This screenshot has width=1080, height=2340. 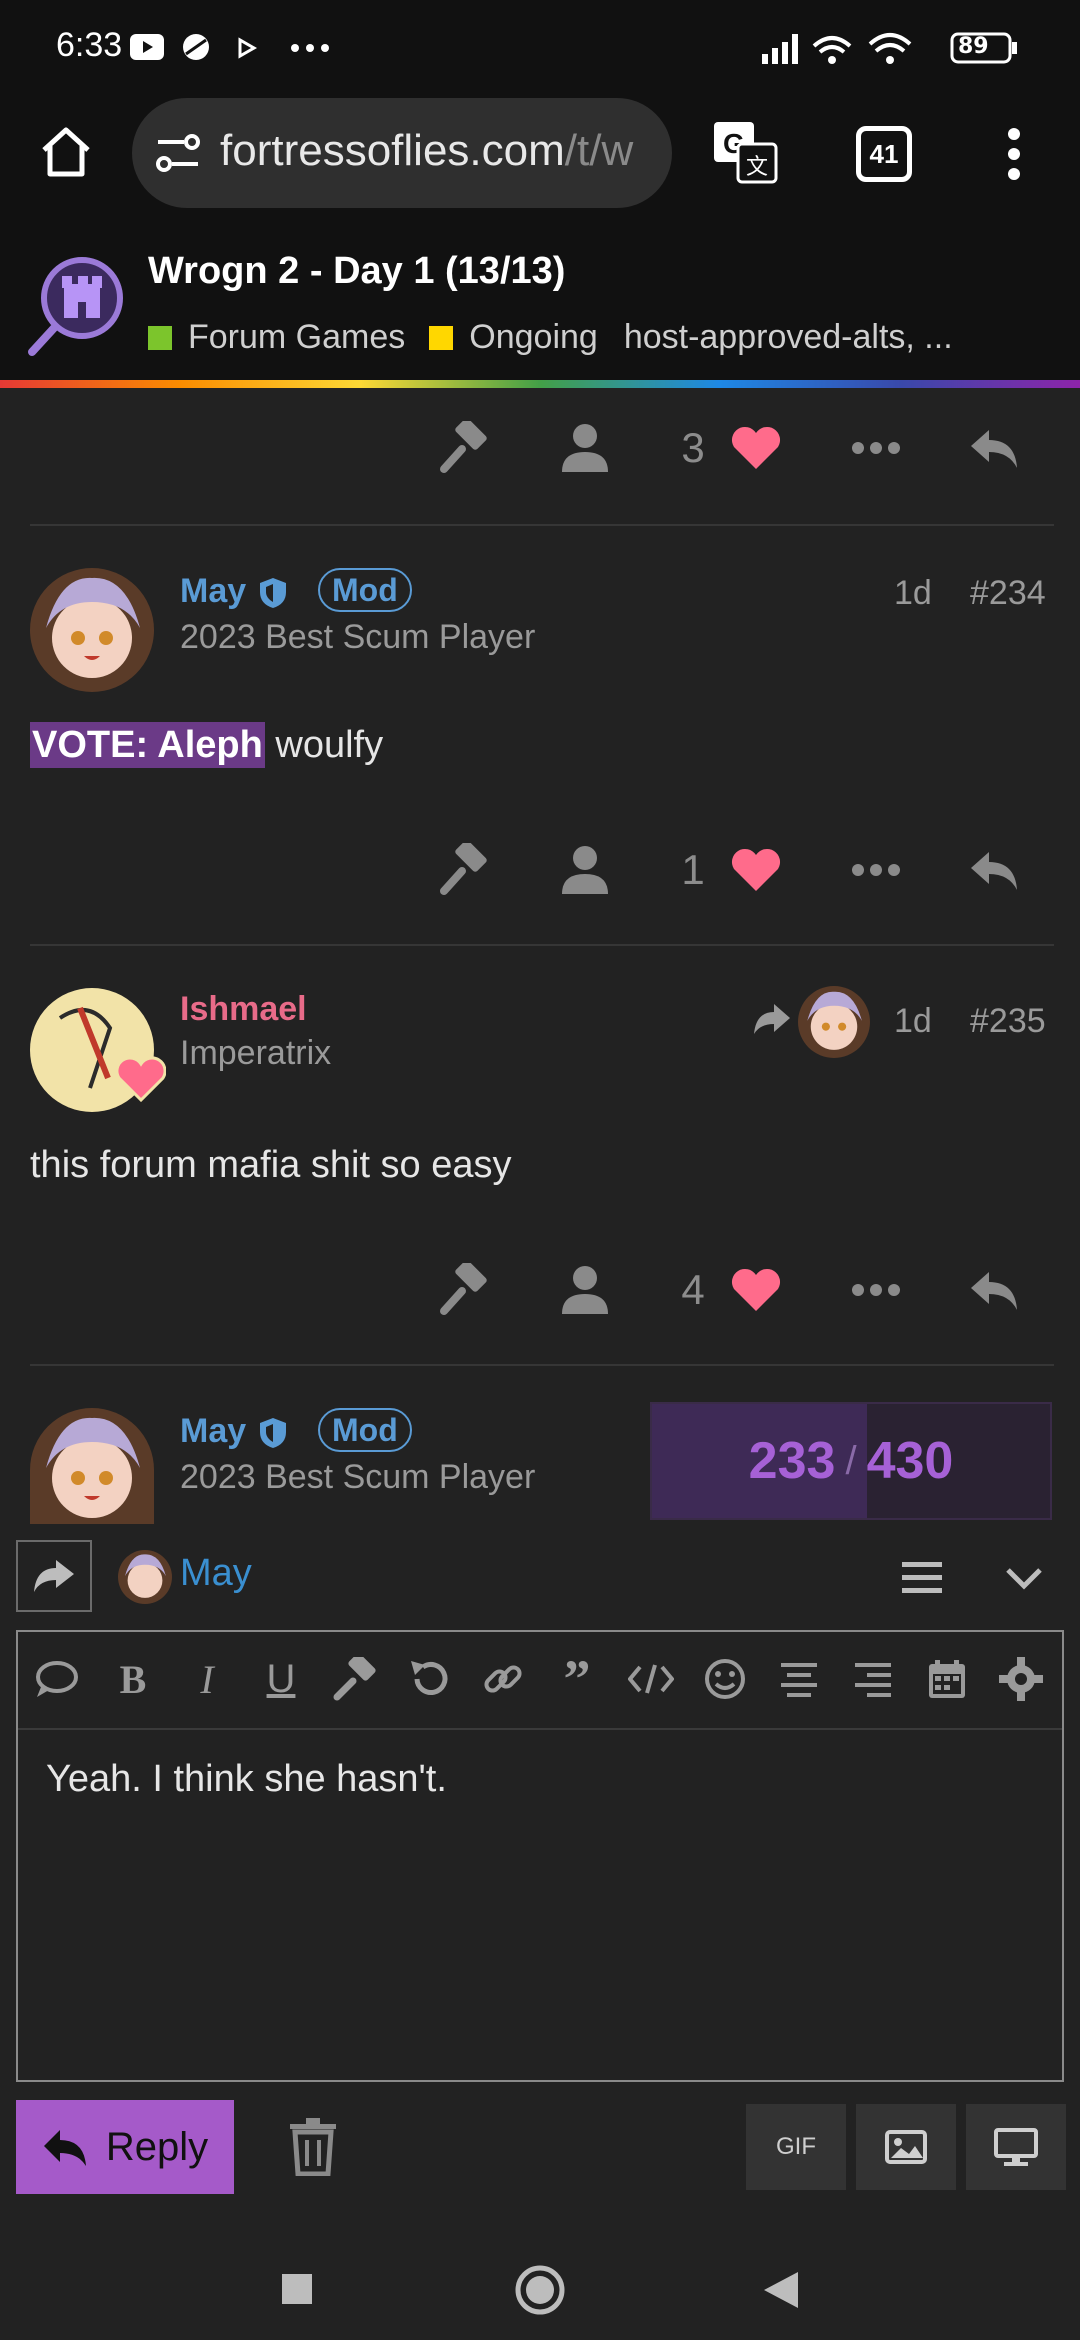 What do you see at coordinates (503, 1679) in the screenshot?
I see `link-button` at bounding box center [503, 1679].